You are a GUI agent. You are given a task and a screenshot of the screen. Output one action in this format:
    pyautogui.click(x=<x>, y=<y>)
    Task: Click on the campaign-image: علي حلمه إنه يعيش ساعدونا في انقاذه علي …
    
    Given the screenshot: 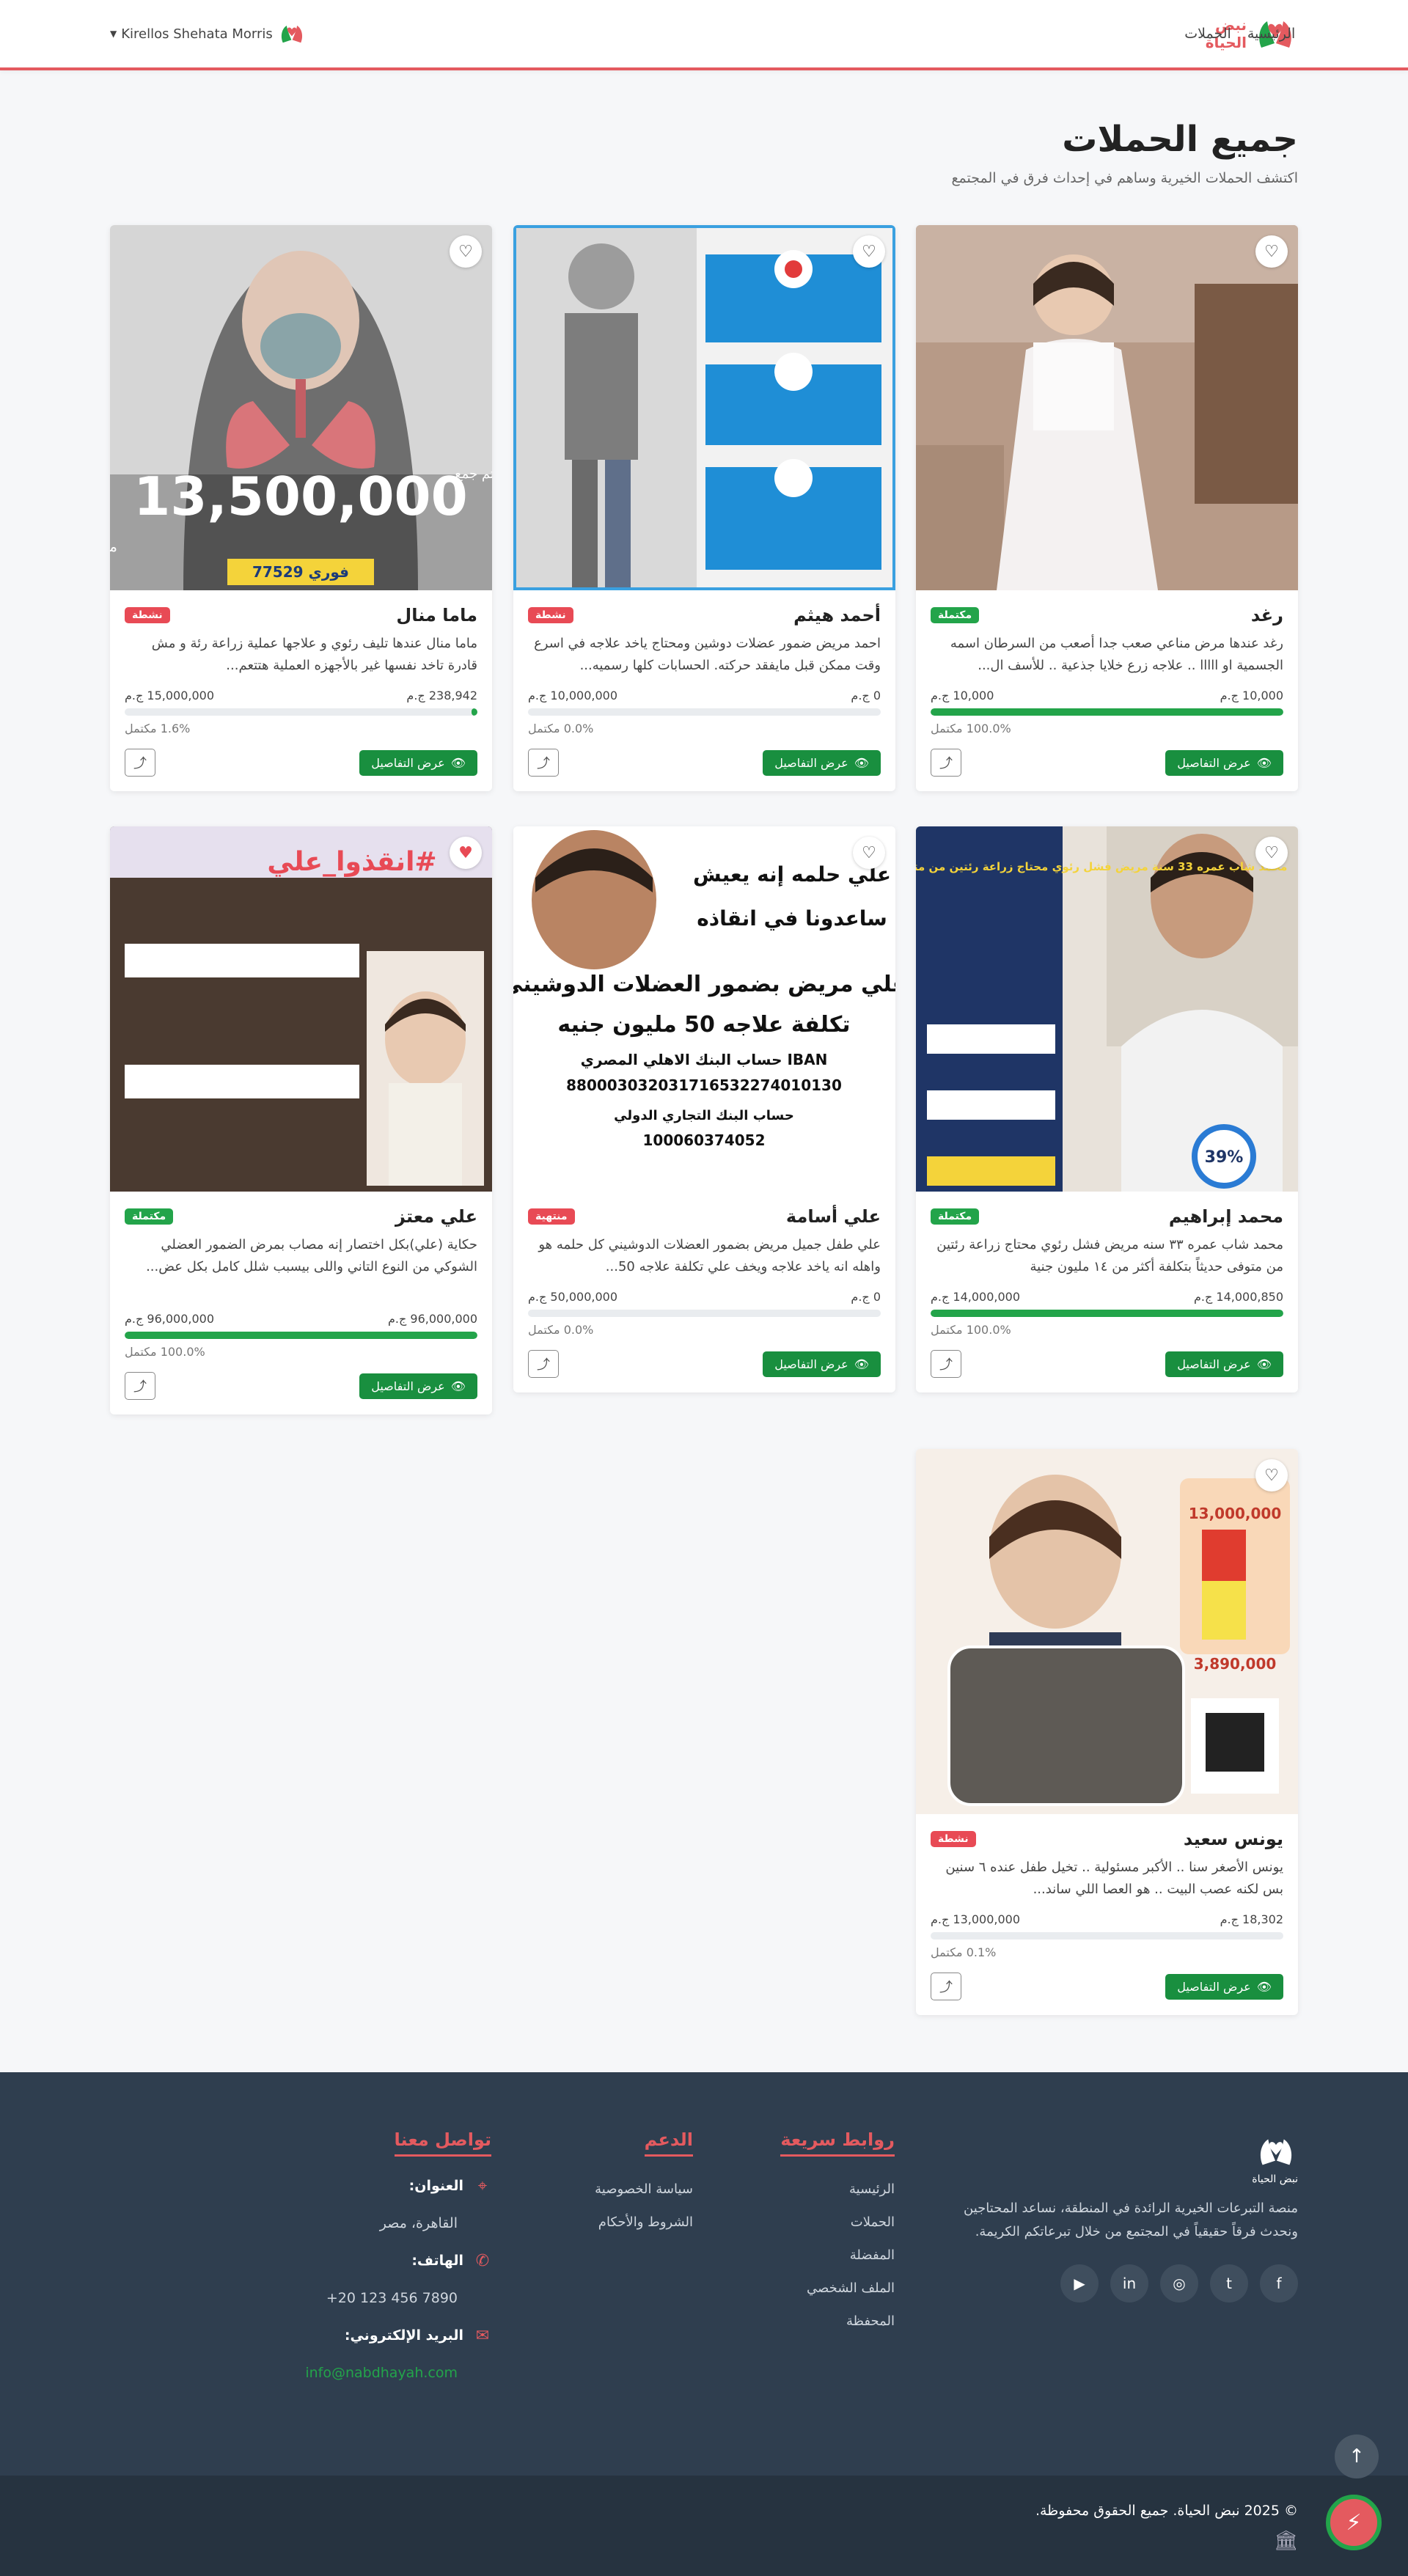 What is the action you would take?
    pyautogui.click(x=704, y=1009)
    